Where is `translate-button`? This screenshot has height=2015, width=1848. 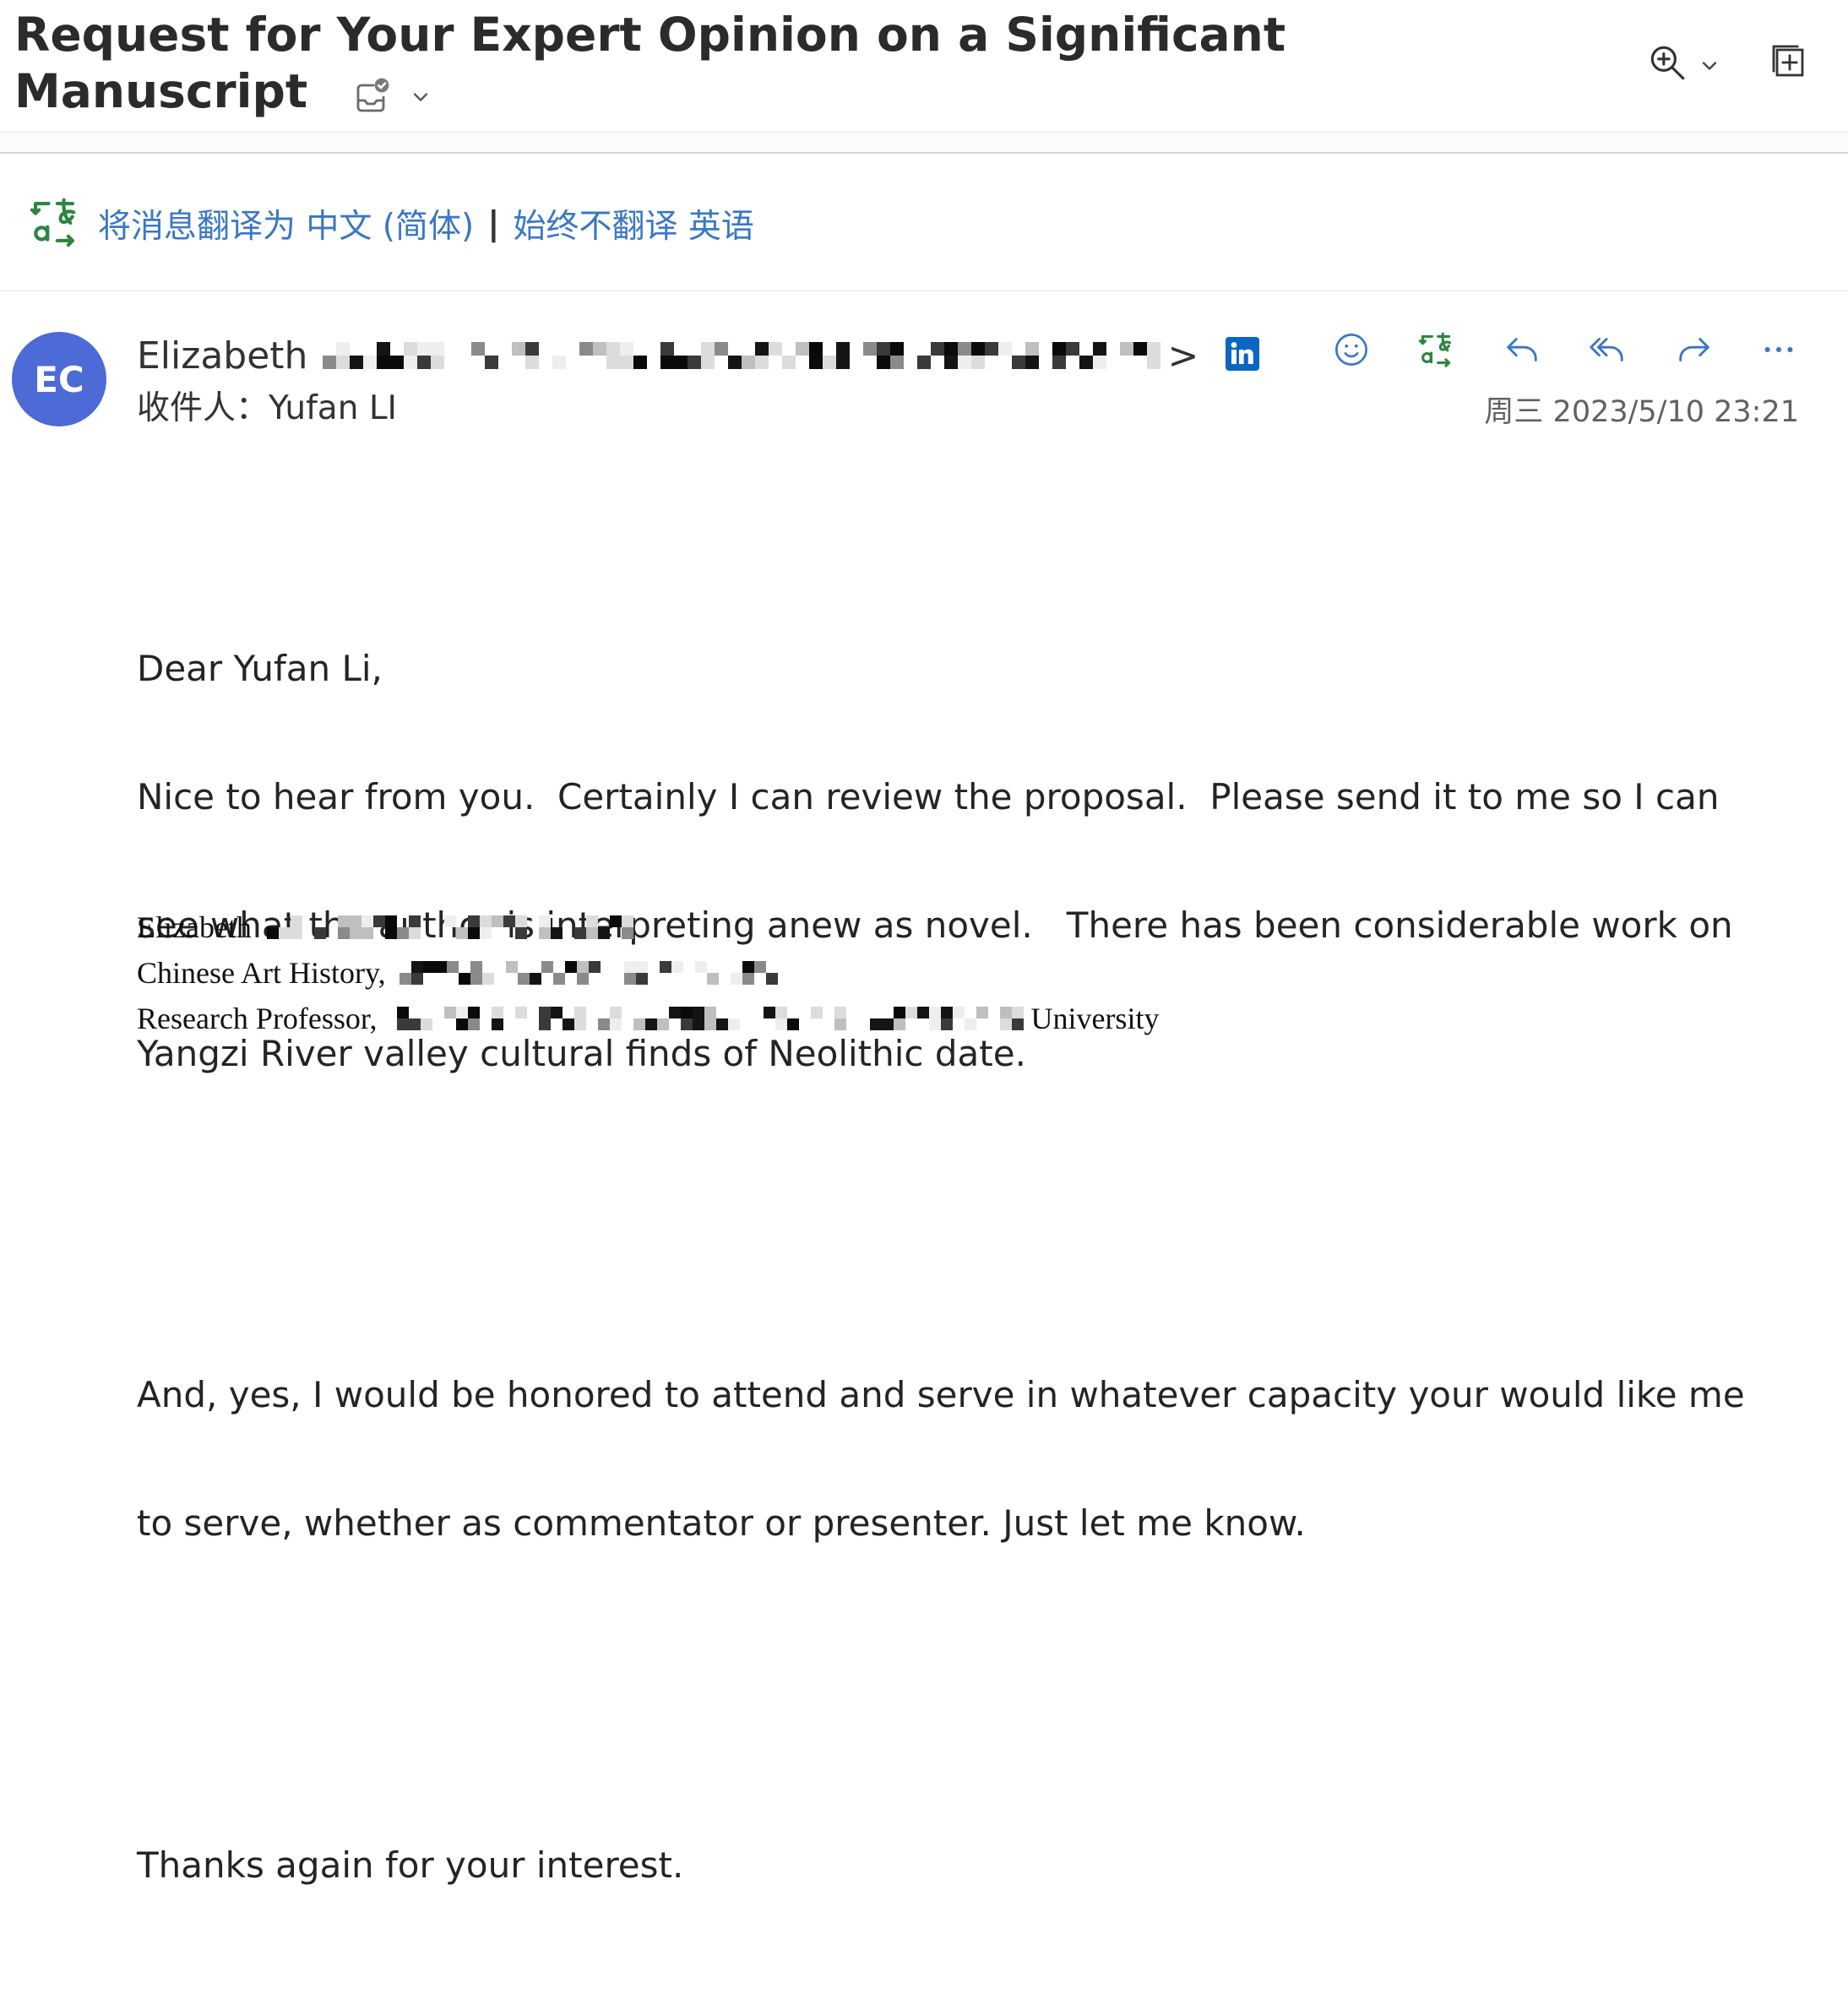 translate-button is located at coordinates (1435, 349).